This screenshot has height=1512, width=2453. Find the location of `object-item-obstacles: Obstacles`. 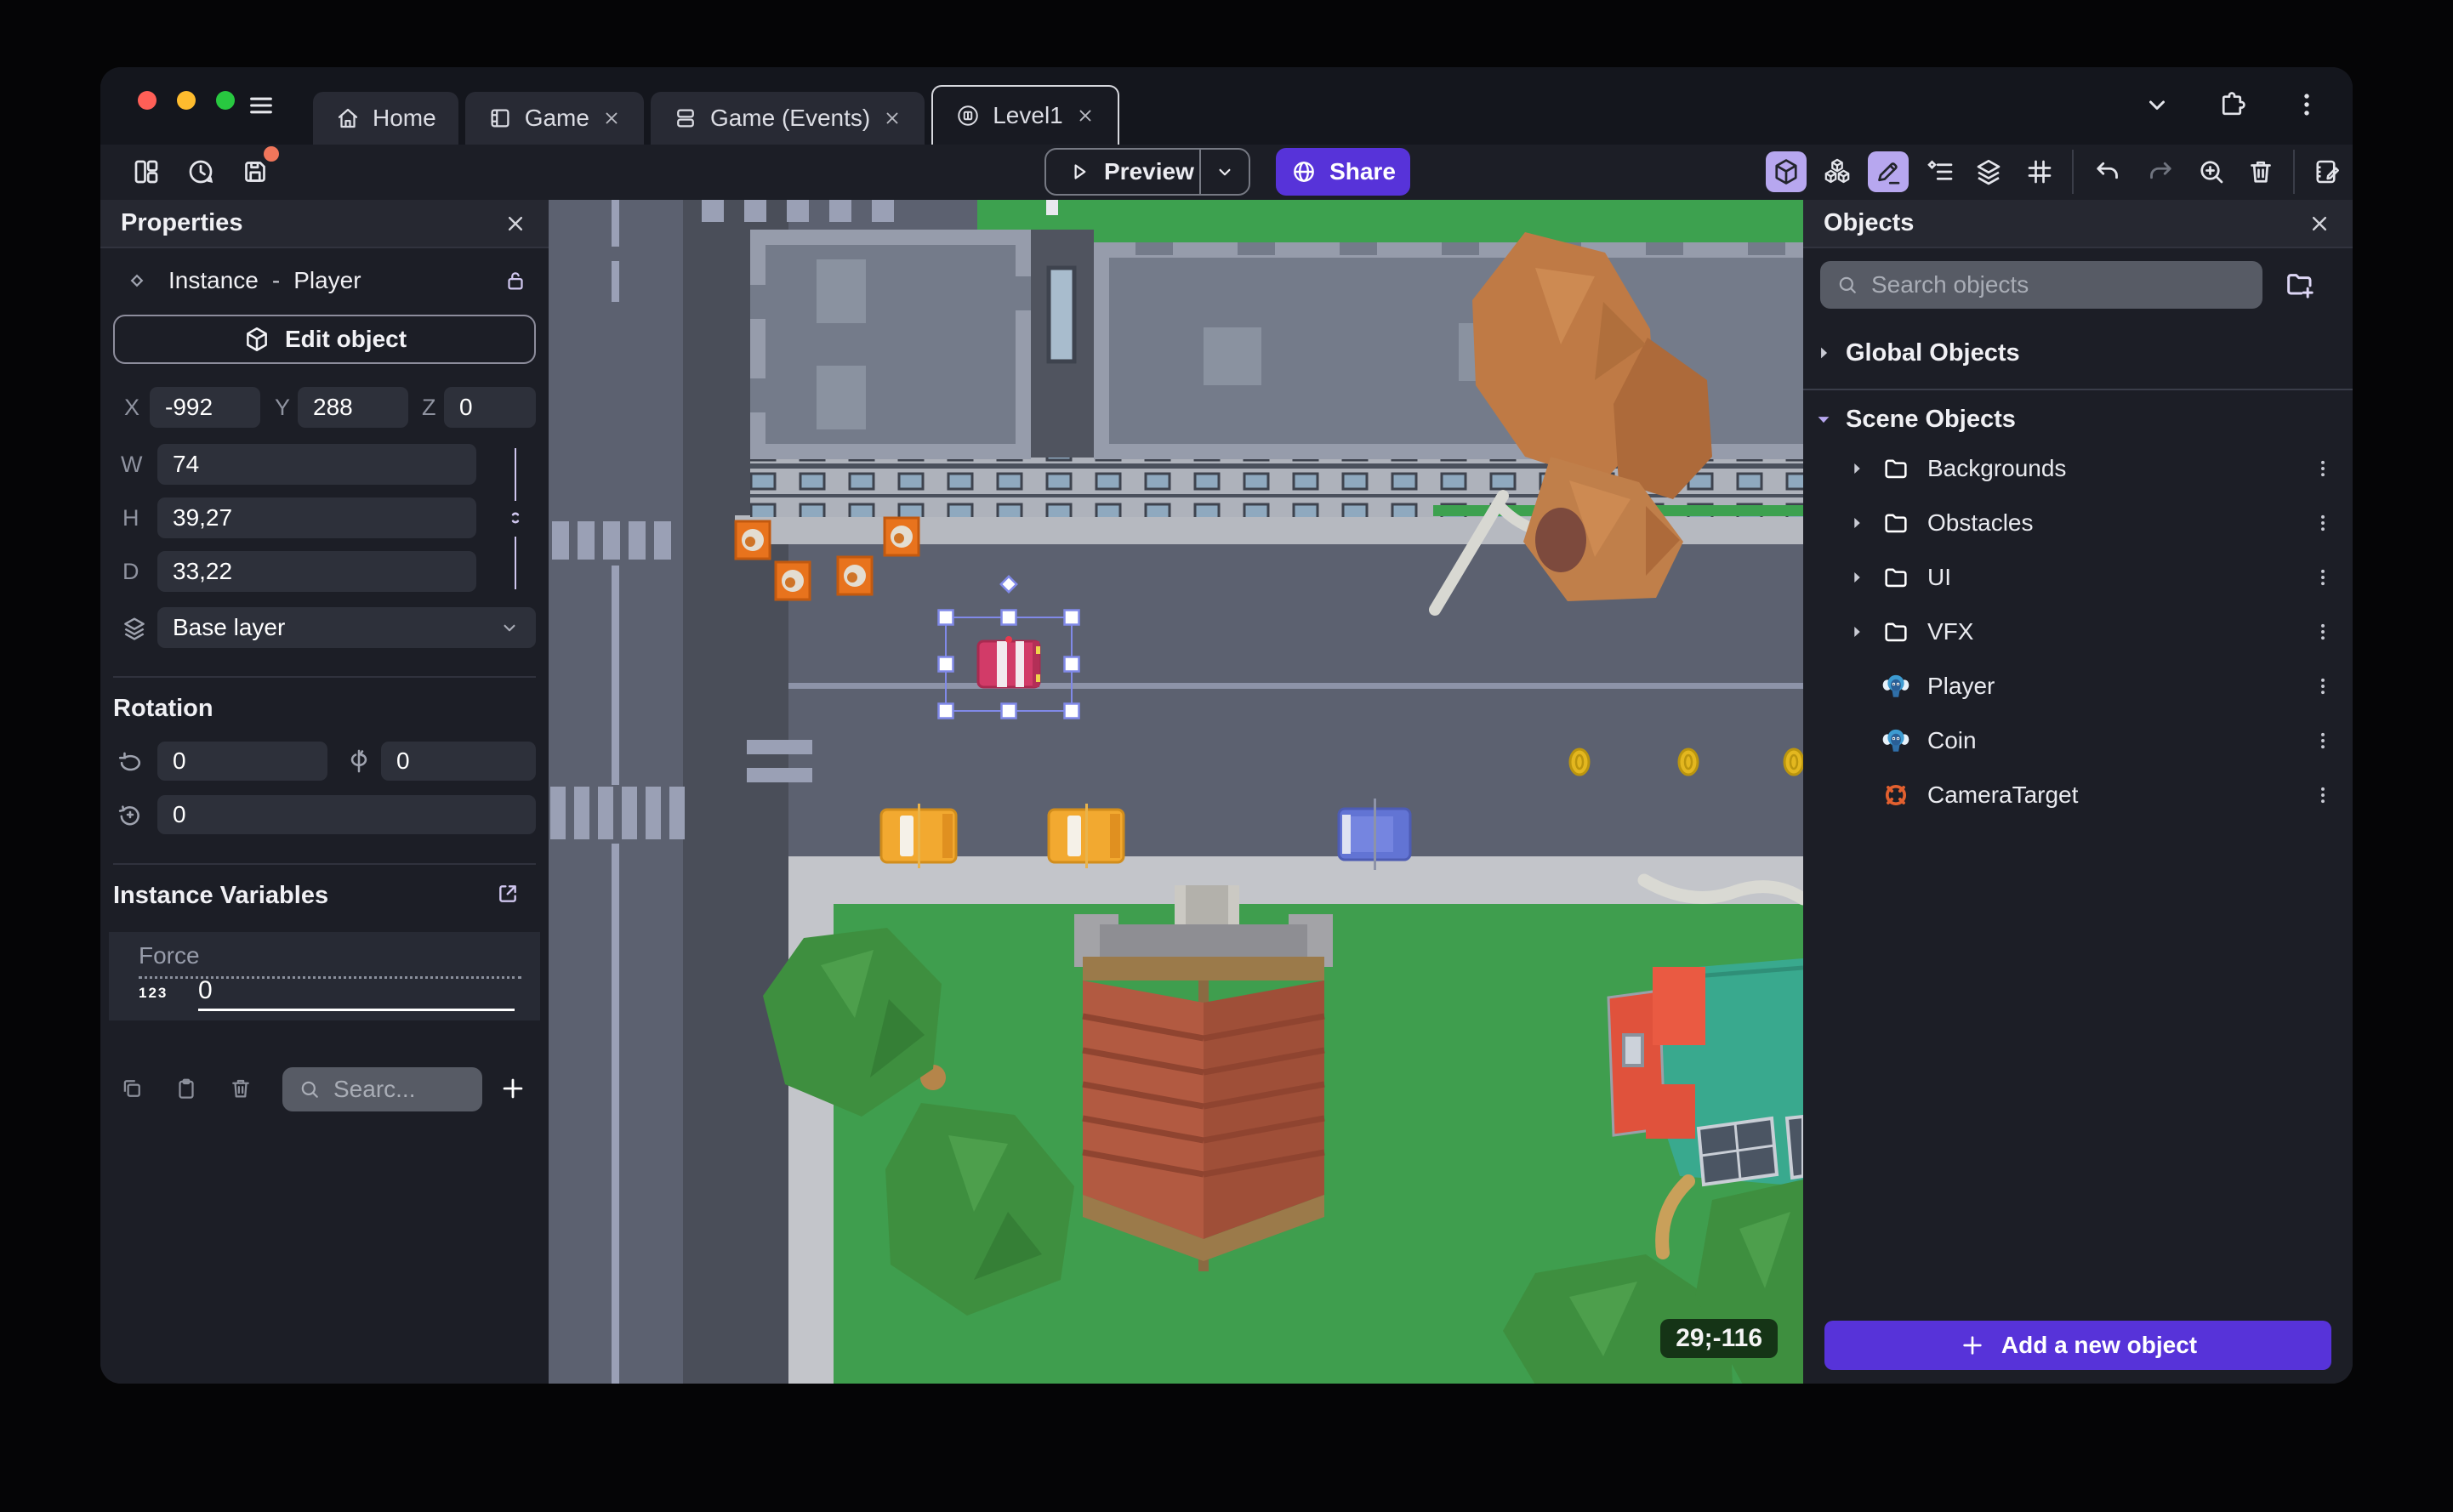

object-item-obstacles: Obstacles is located at coordinates (2078, 523).